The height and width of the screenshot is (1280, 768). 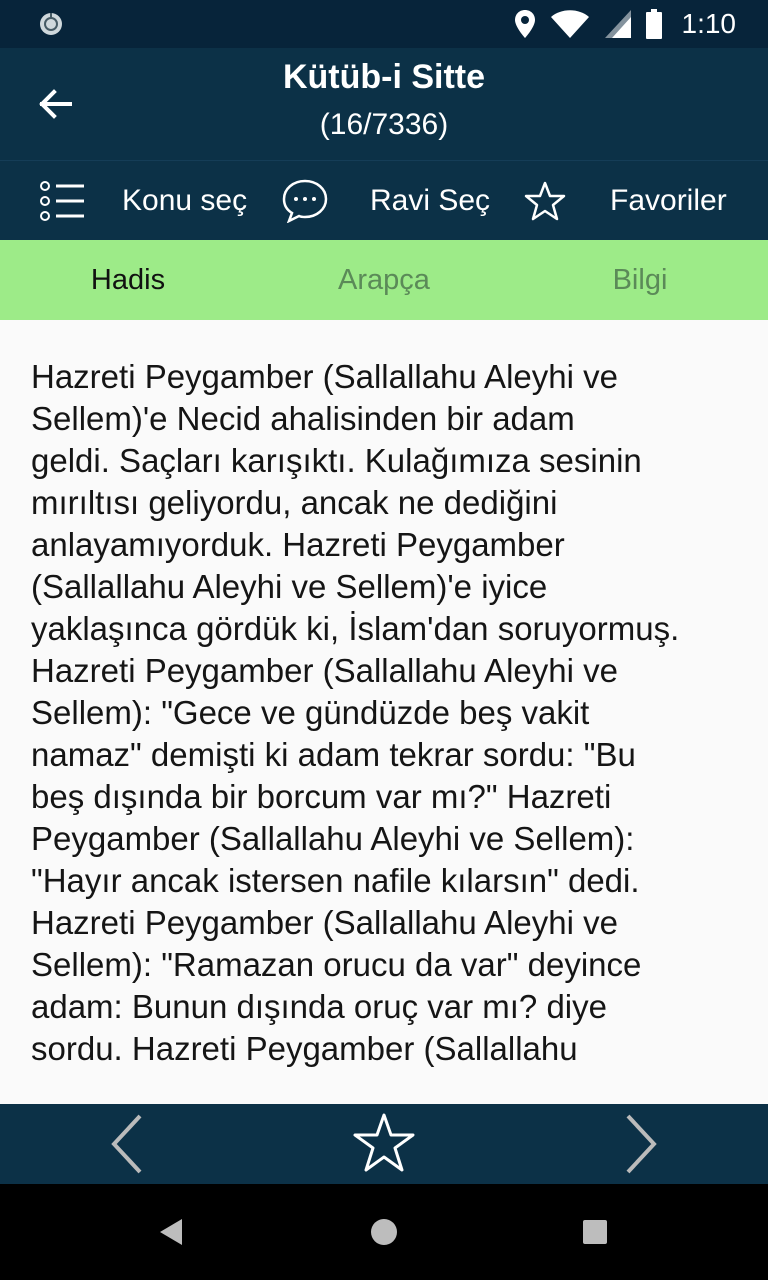 What do you see at coordinates (668, 200) in the screenshot?
I see `favorites-label: Favoriler` at bounding box center [668, 200].